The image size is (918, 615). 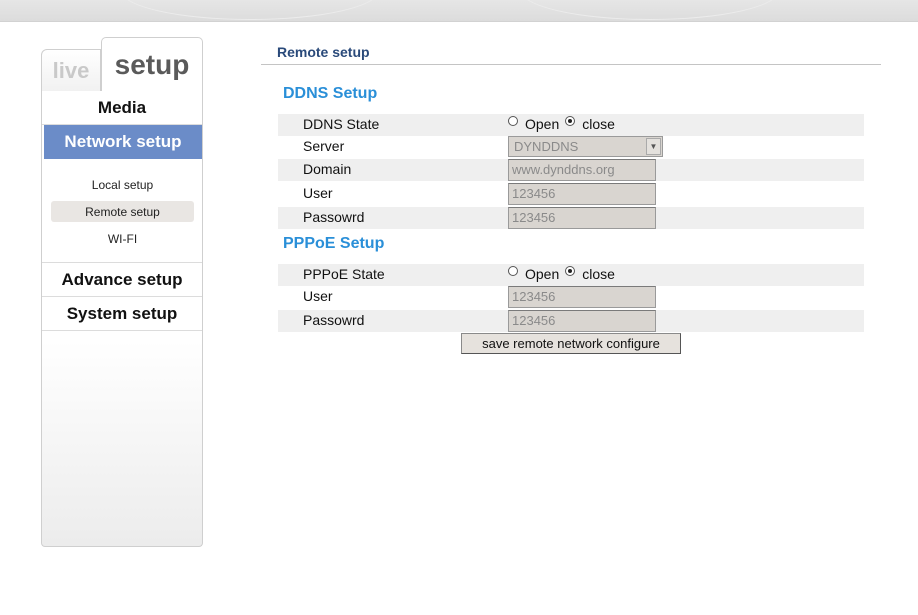 I want to click on ddns-server-value: DYNDDNS, so click(x=546, y=146).